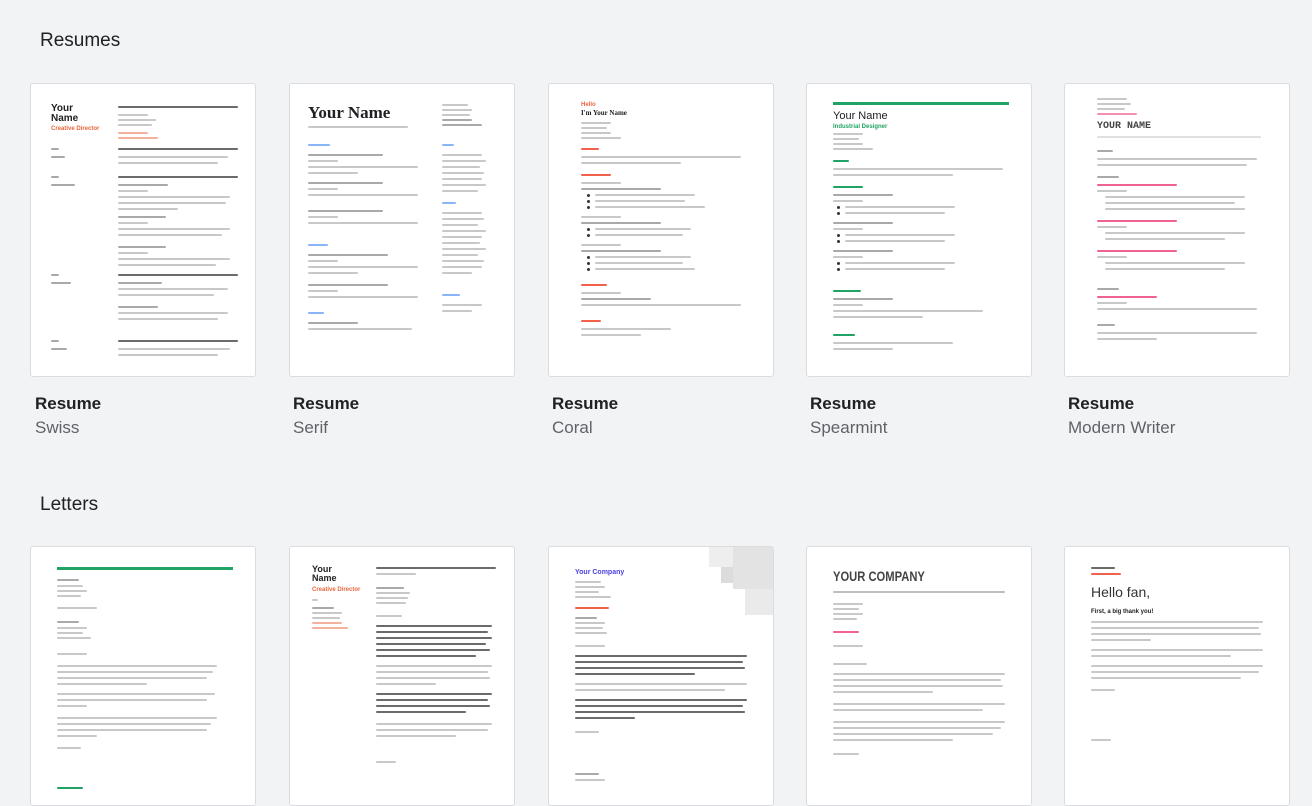  I want to click on resume-card-spearmint: Your Name Industrial Designer, so click(919, 230).